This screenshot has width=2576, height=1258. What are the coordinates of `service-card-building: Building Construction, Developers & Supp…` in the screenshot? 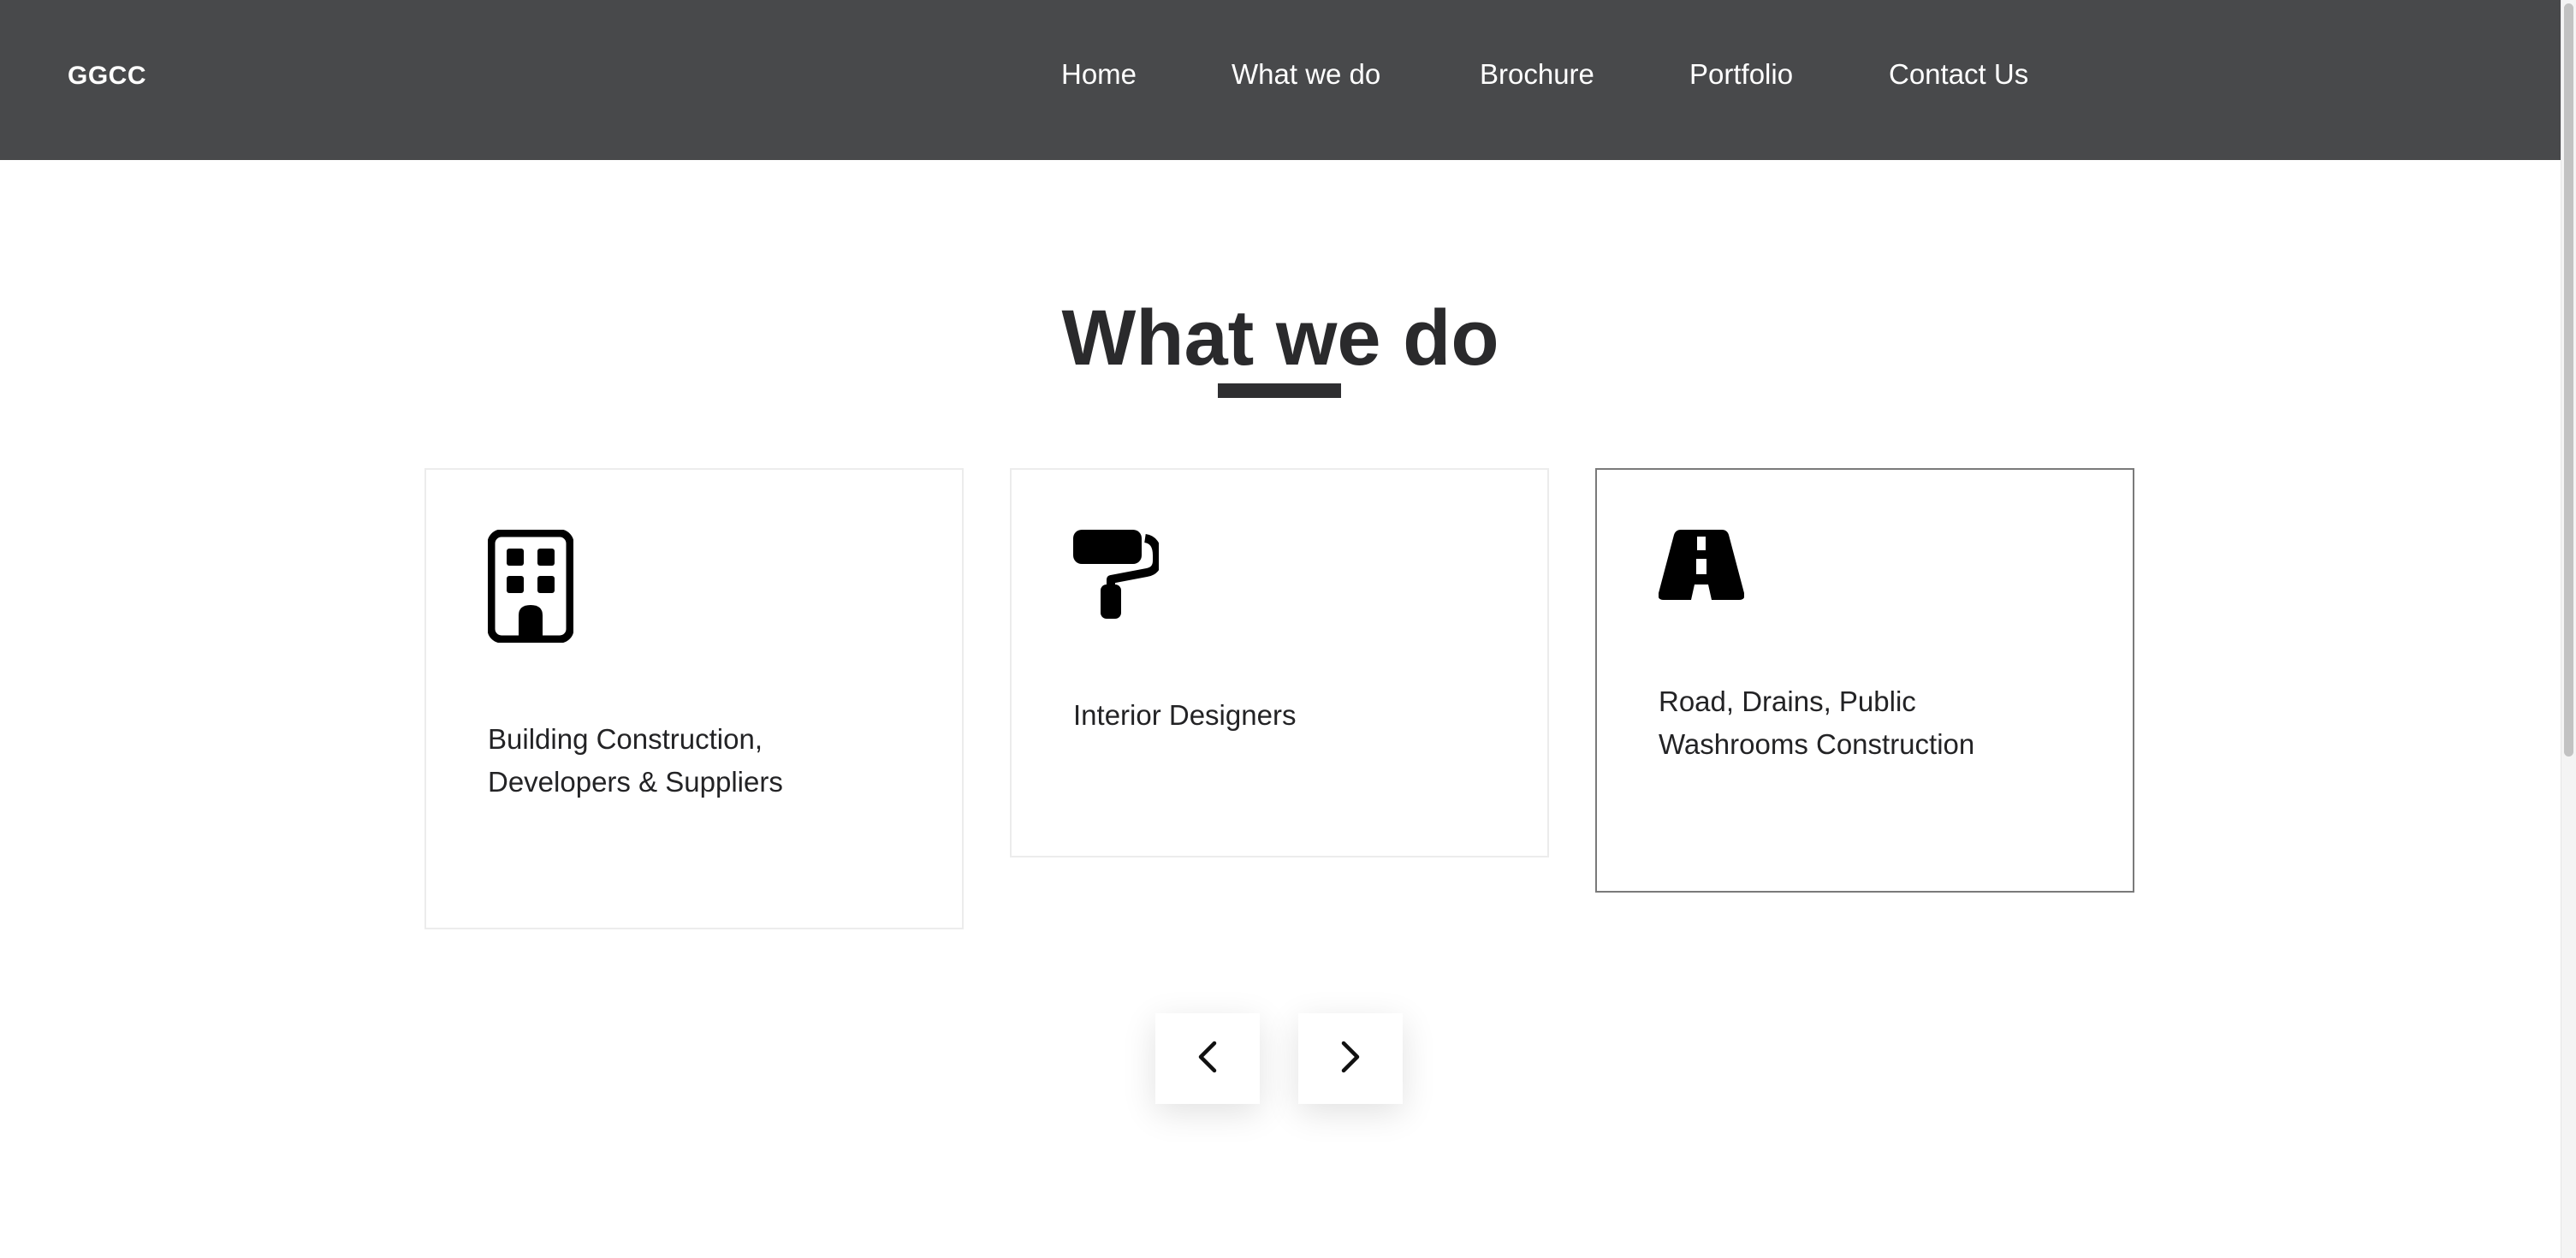 It's located at (694, 698).